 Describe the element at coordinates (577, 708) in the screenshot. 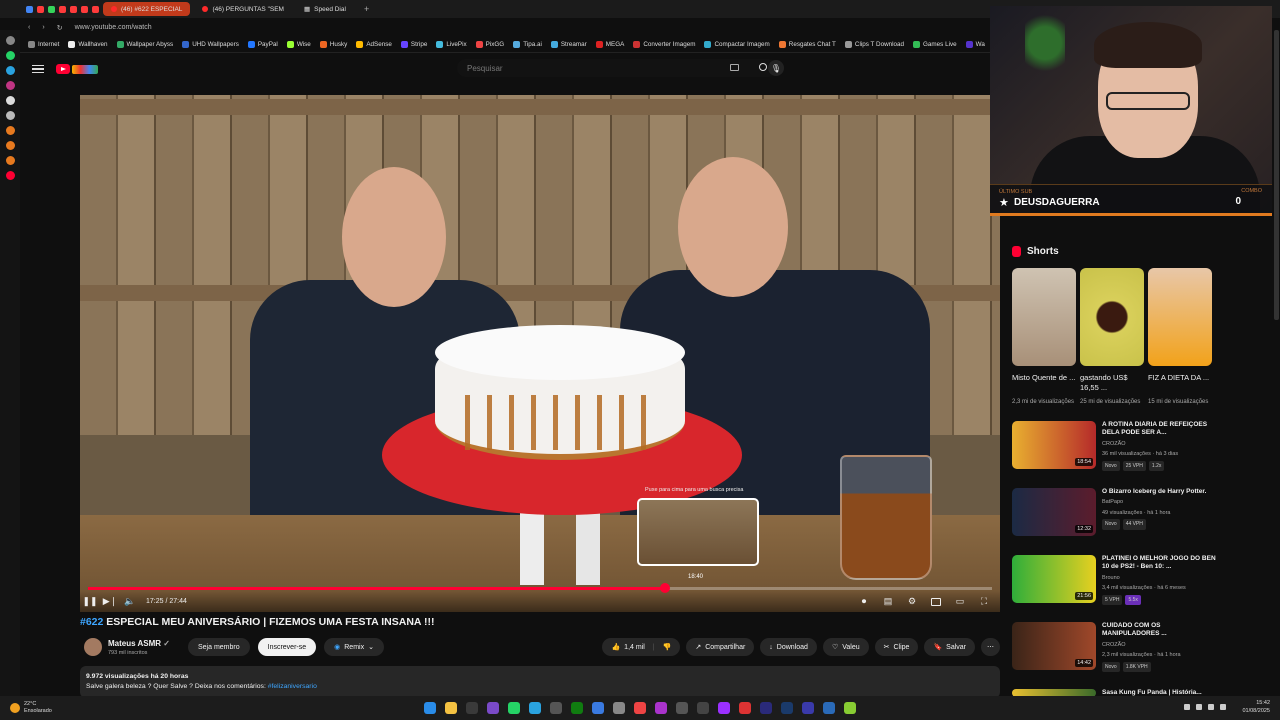

I see `xbox-icon` at that location.